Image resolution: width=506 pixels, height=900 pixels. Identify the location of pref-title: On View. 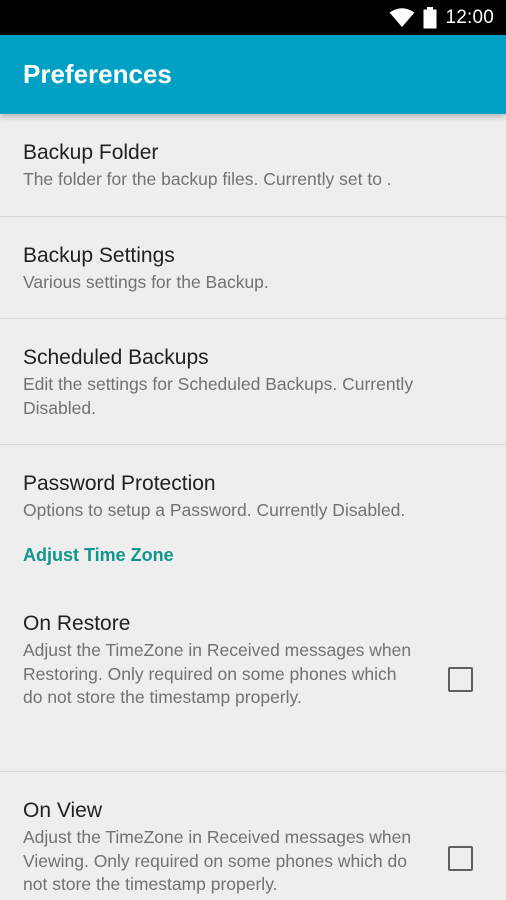
(62, 810).